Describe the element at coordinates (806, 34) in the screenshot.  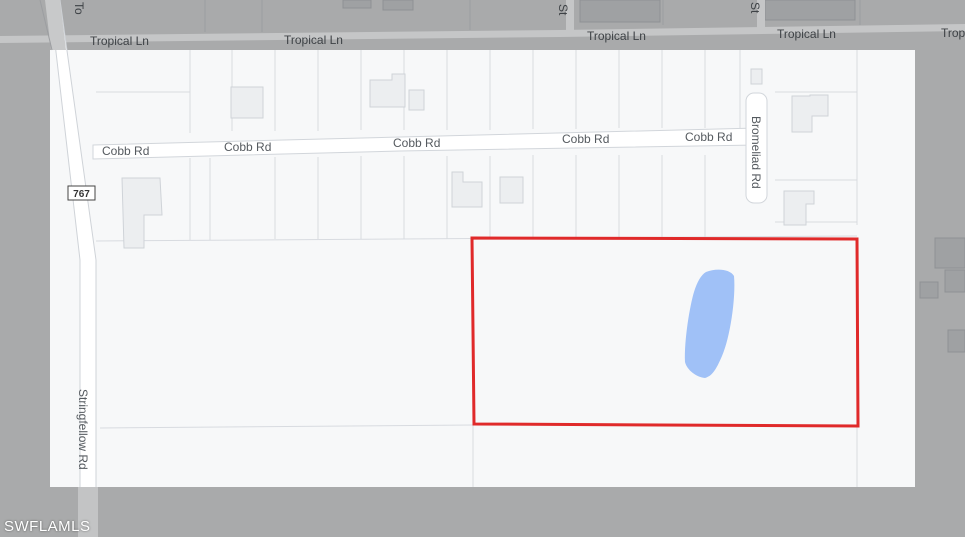
I see `tropical-ln-label-4: Tropical Ln` at that location.